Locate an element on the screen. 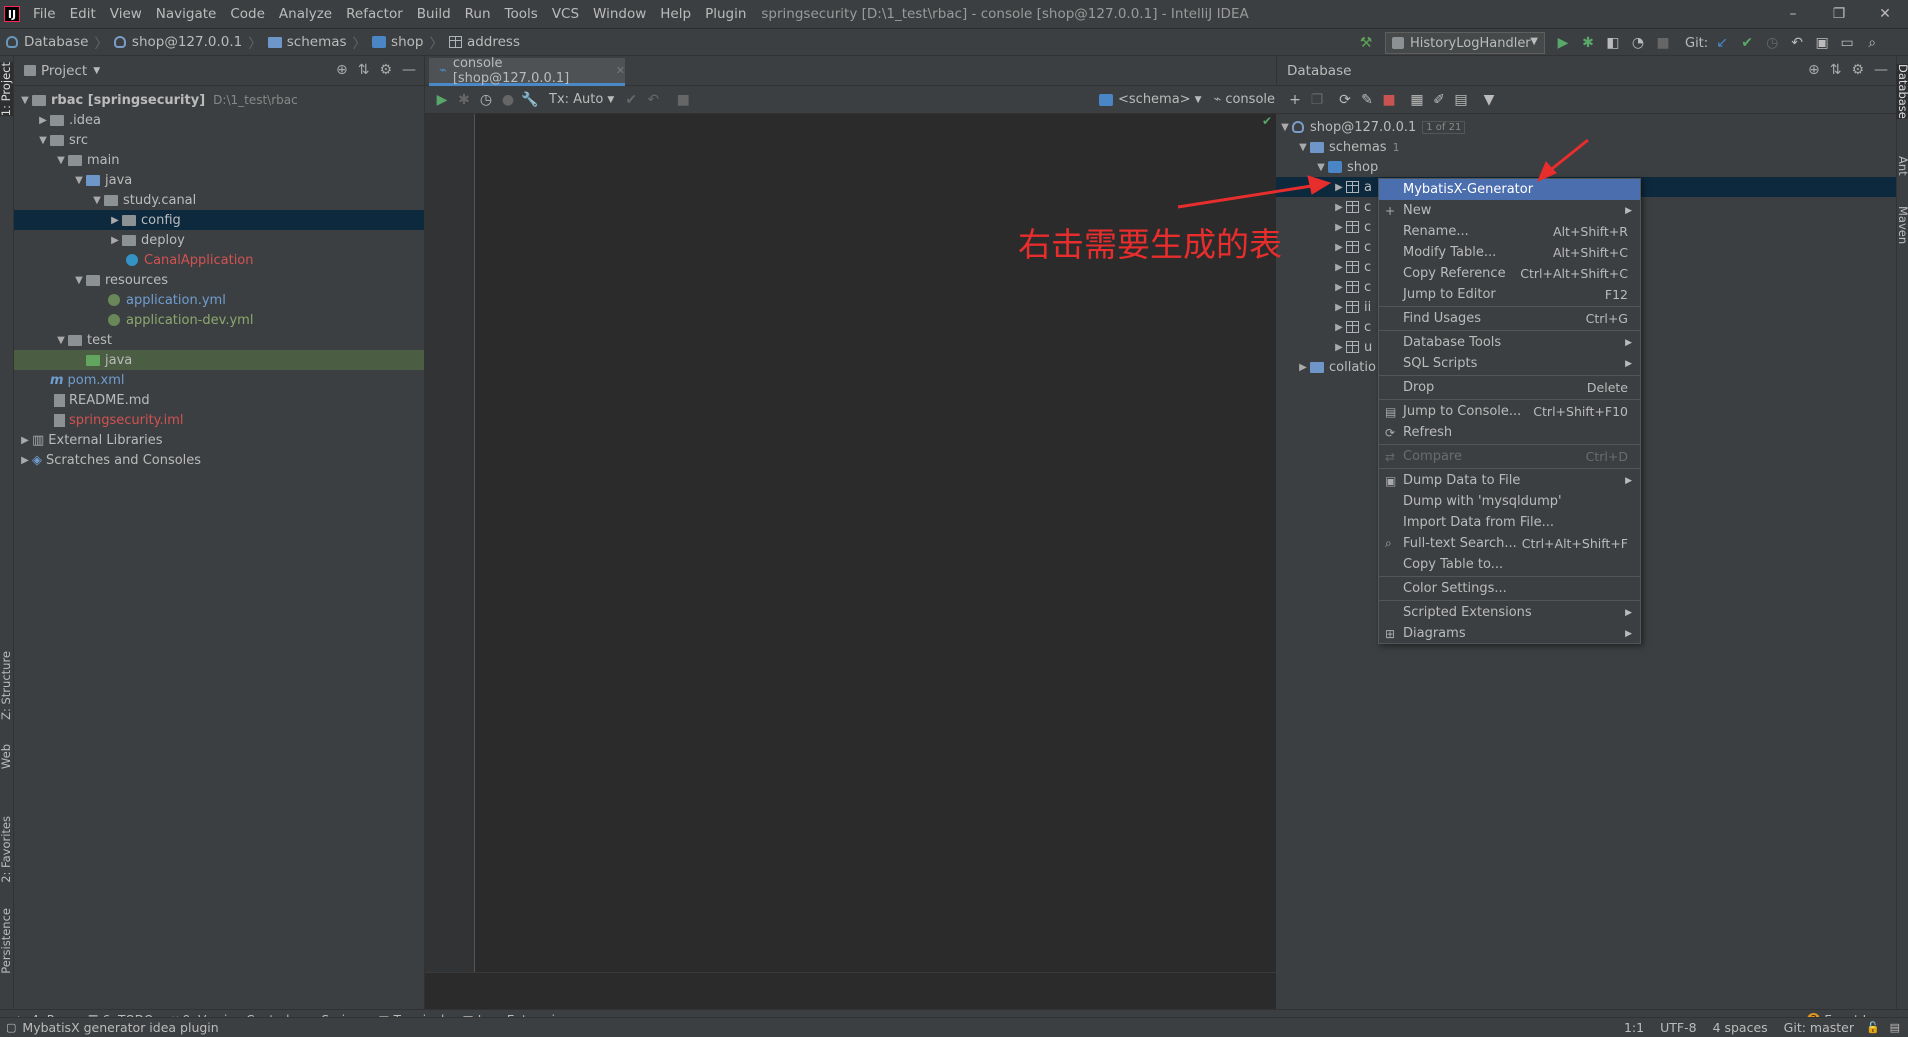  arrow-line-right is located at coordinates (1568, 156).